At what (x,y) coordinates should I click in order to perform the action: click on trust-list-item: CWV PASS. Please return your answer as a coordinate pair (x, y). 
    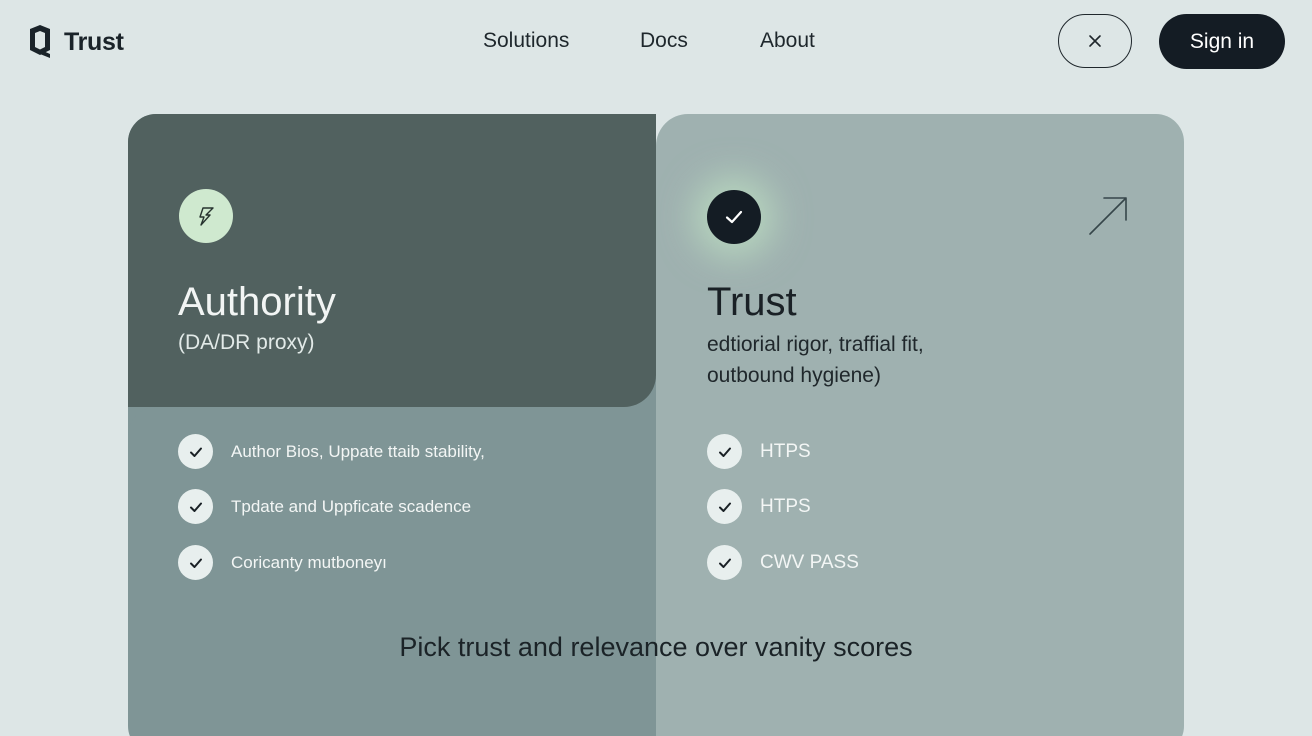
    Looking at the image, I should click on (783, 562).